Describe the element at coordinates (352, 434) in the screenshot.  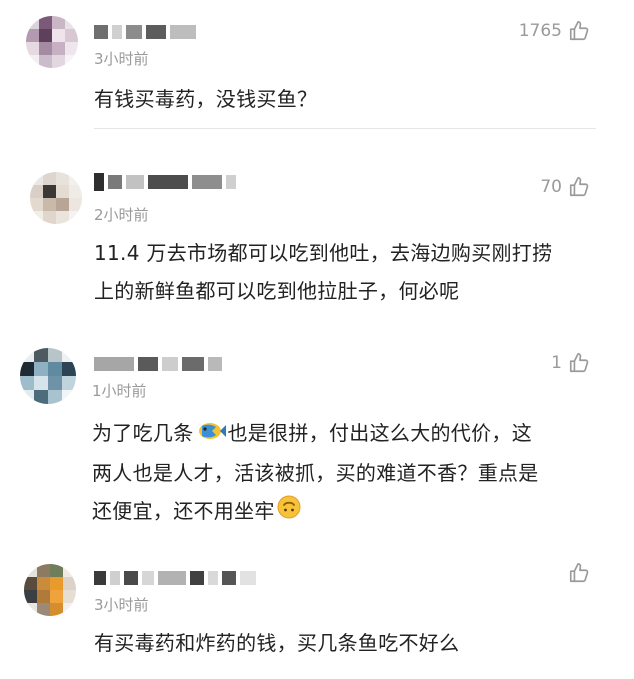
I see `comment-text-line: 为了吃几条 也是很拼，付出这么大的代价，这` at that location.